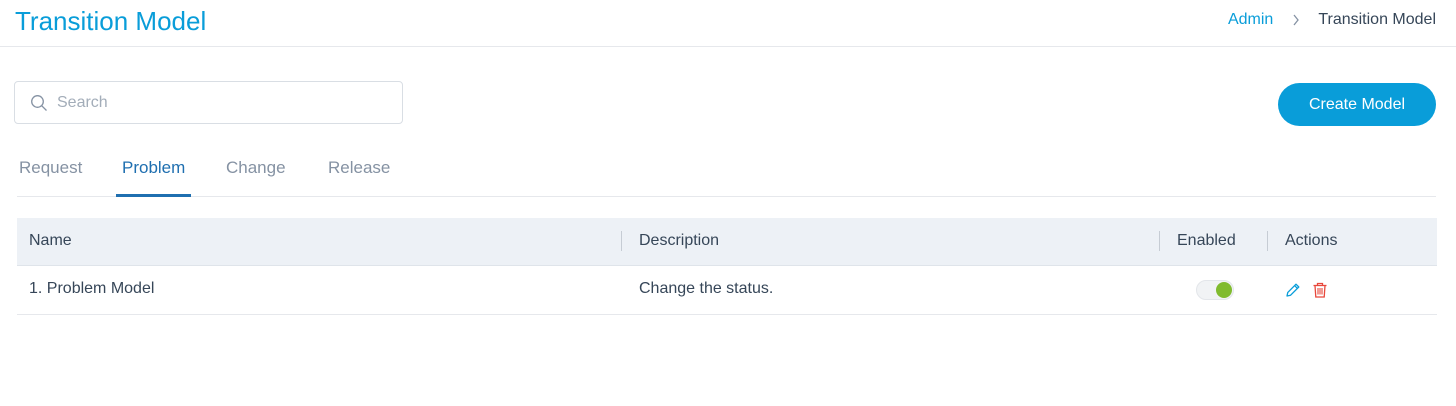 The image size is (1456, 406). What do you see at coordinates (1377, 19) in the screenshot?
I see `breadcrumb-current: Transition Model` at bounding box center [1377, 19].